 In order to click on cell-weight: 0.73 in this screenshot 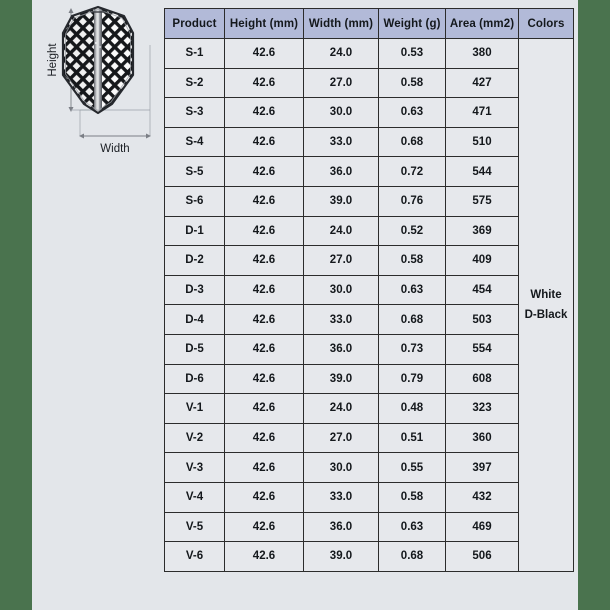, I will do `click(412, 349)`.